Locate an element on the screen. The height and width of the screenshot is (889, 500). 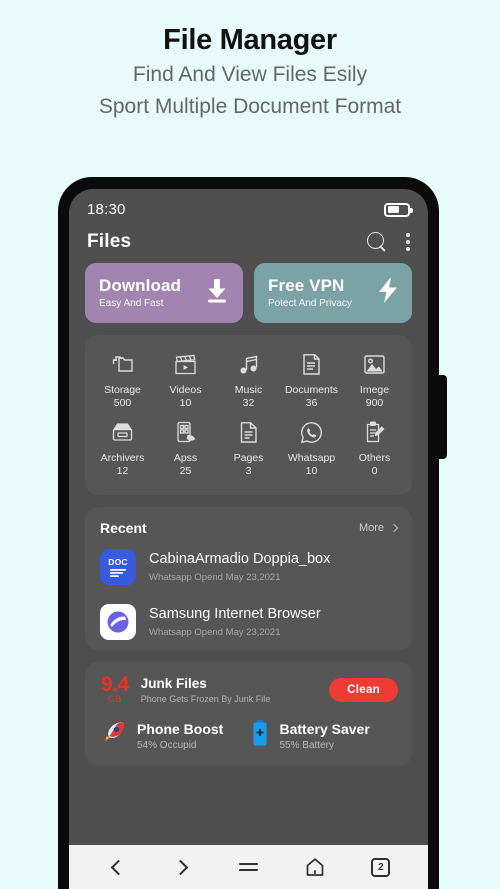
app-bar-actions is located at coordinates (388, 242).